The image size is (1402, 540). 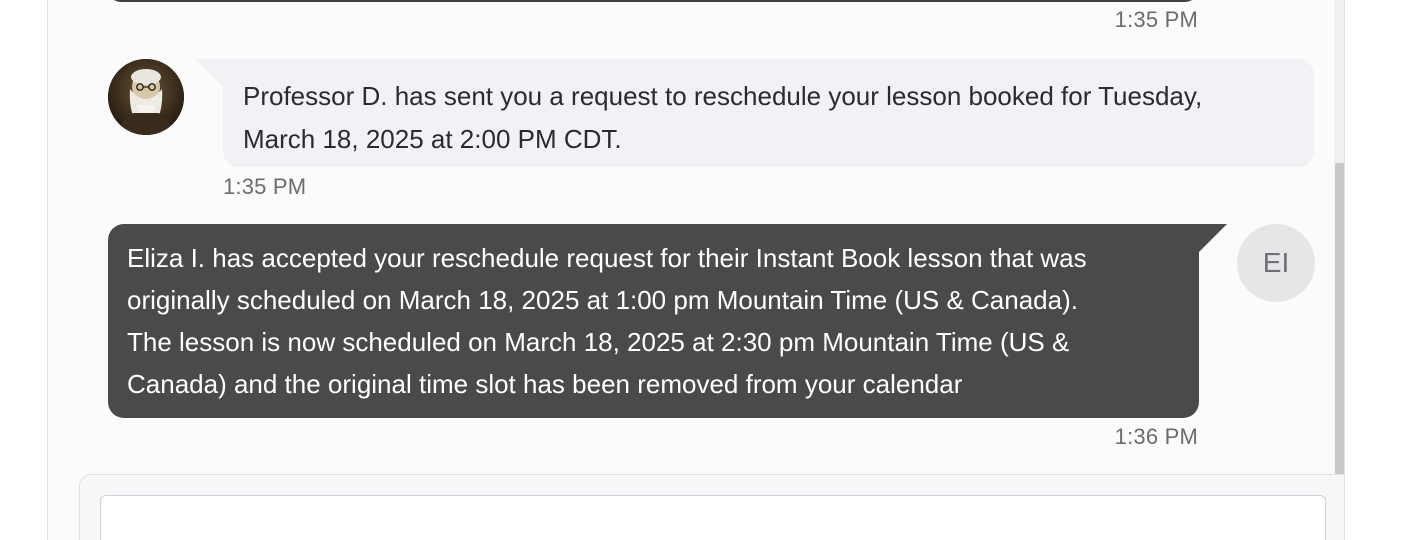 I want to click on scrollbar-thumb, so click(x=1339, y=318).